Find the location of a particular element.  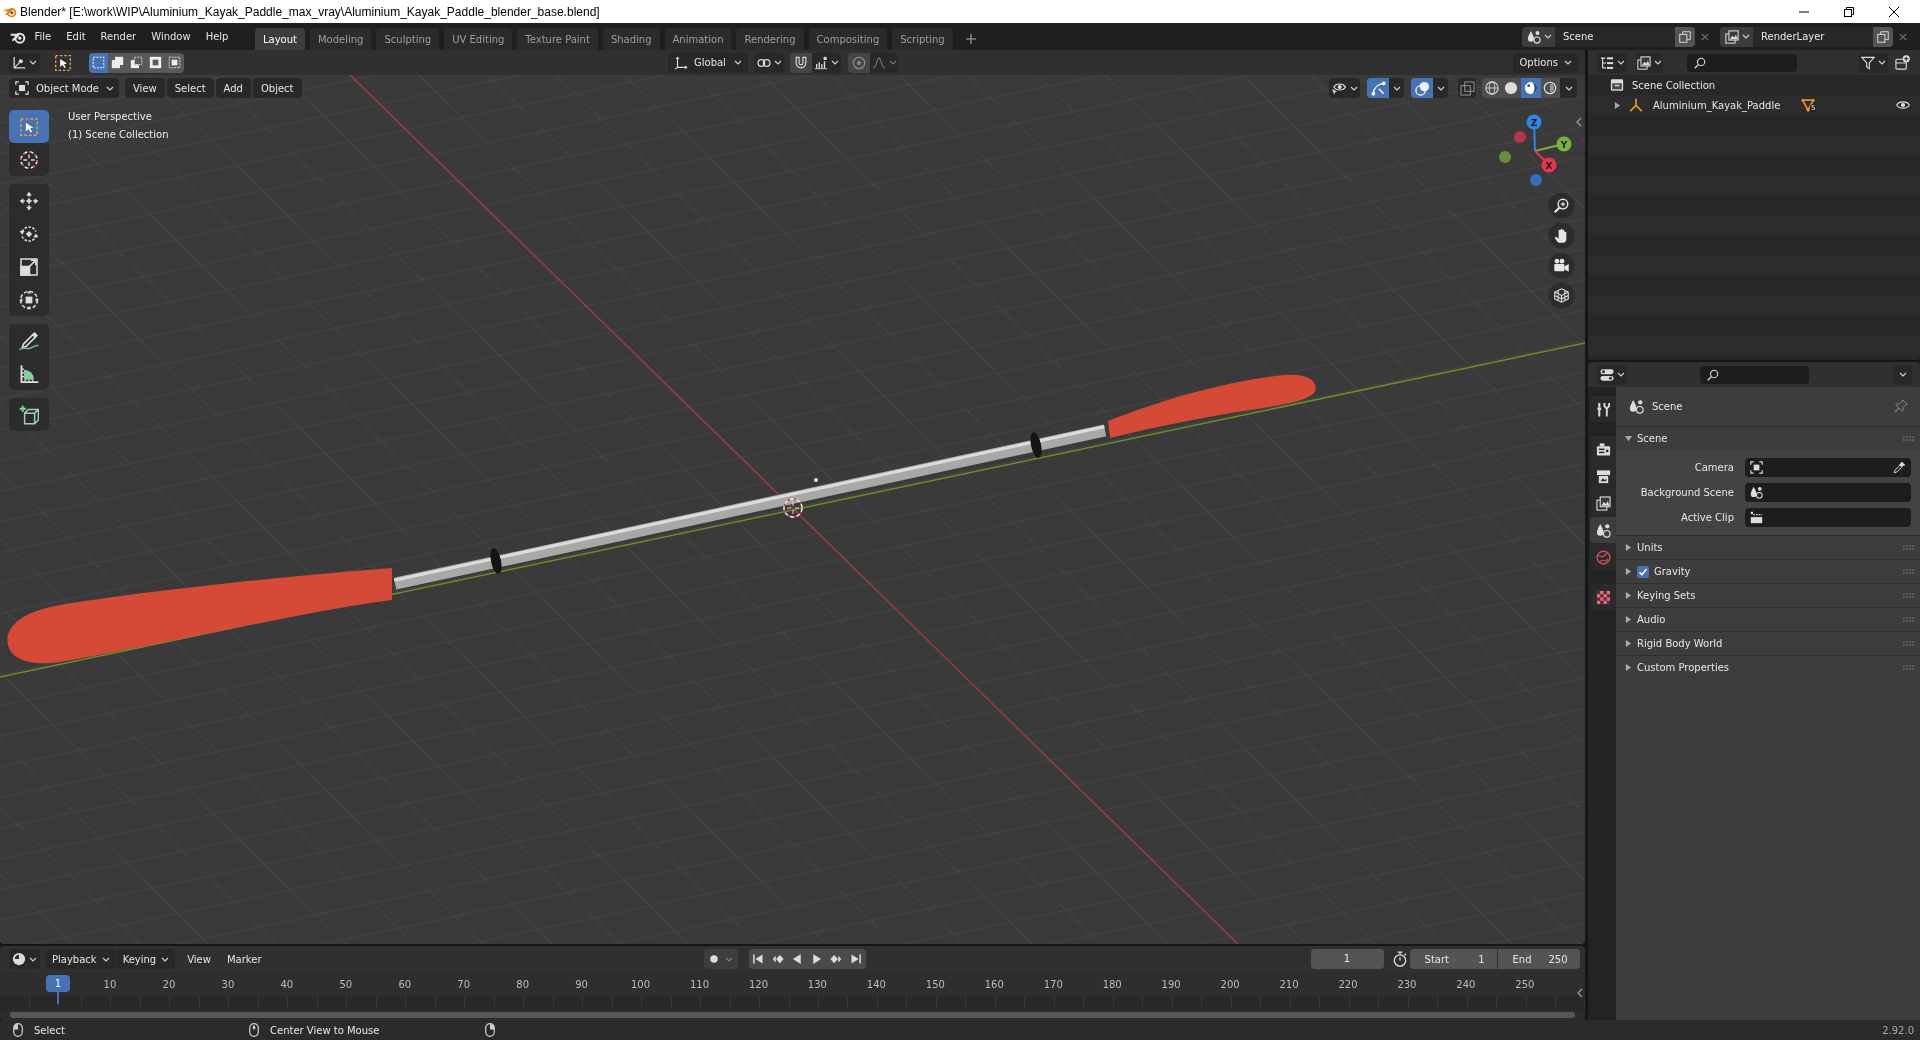

gizmo-axis: Z is located at coordinates (1534, 133).